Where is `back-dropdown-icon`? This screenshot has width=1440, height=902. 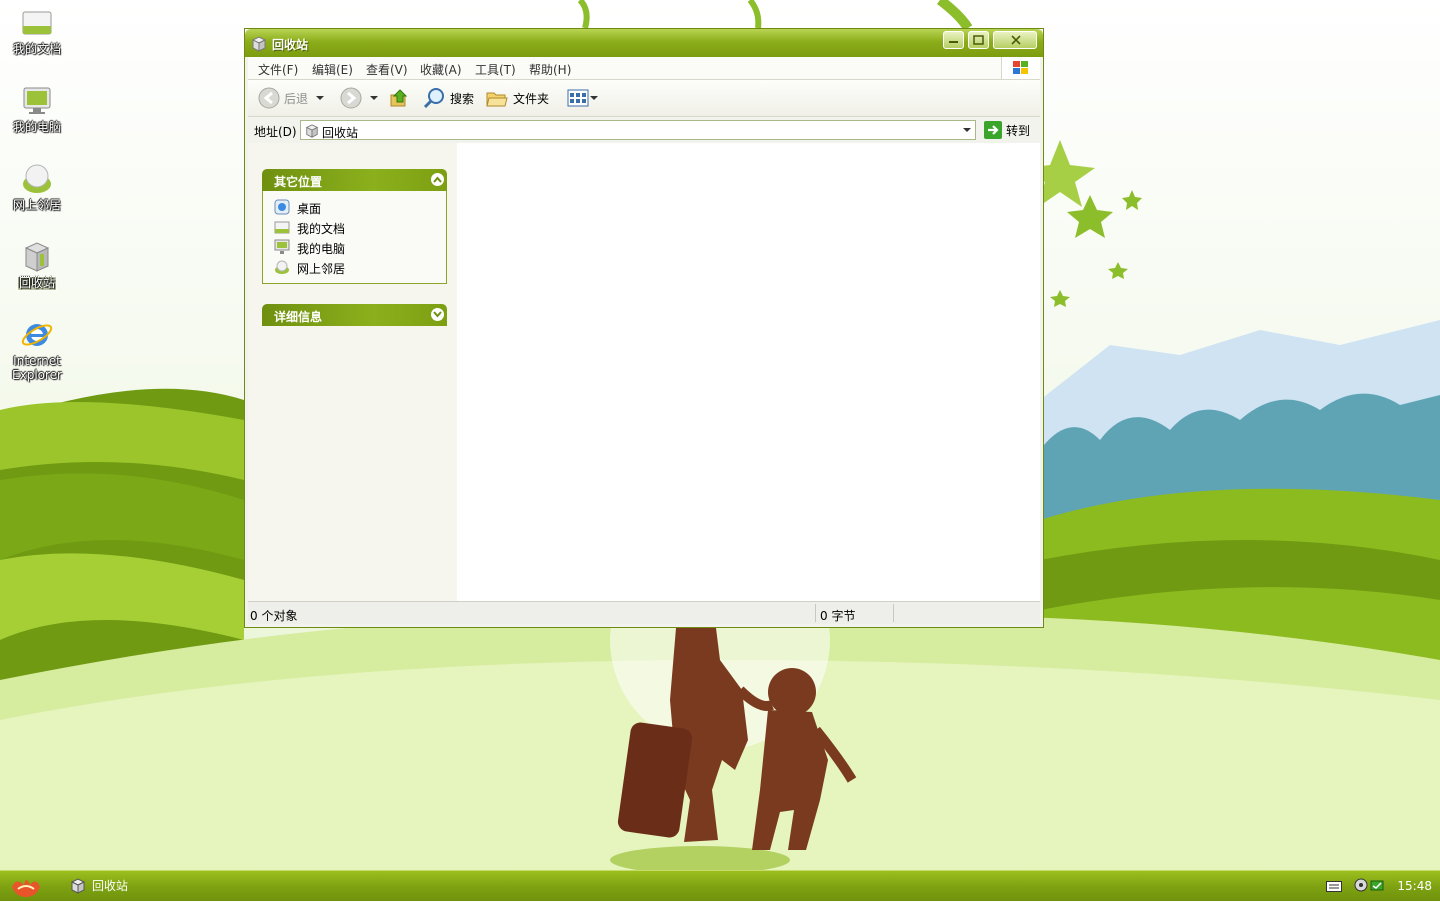 back-dropdown-icon is located at coordinates (320, 98).